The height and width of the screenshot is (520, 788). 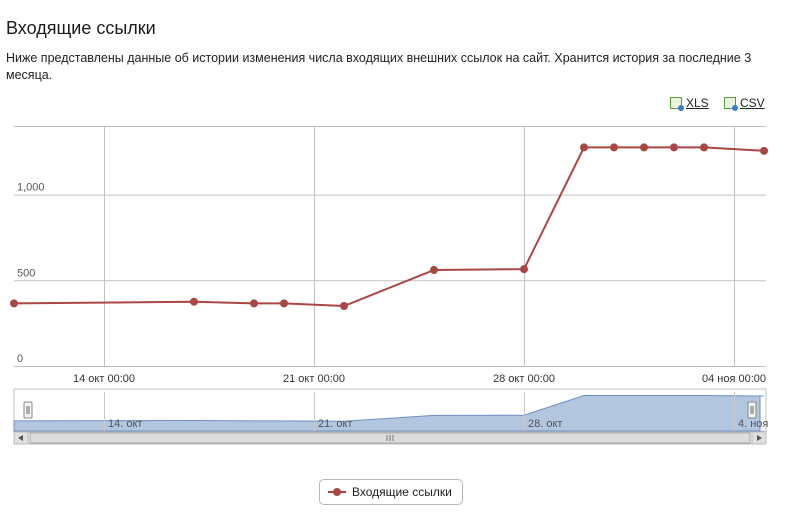 I want to click on navigator-label: 4. ноя, so click(x=753, y=424).